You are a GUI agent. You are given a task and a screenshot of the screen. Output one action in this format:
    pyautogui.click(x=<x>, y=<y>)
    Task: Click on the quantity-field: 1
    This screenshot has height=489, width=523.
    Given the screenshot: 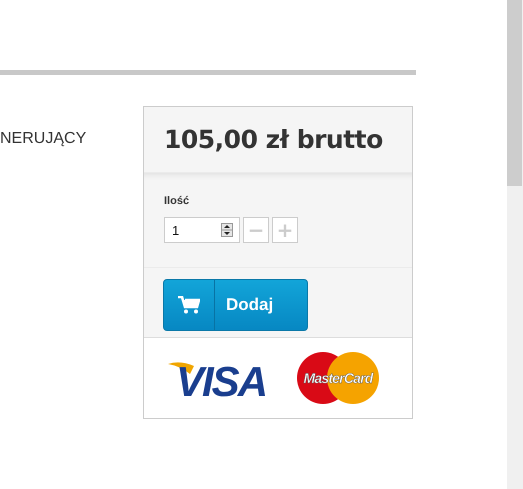 What is the action you would take?
    pyautogui.click(x=202, y=230)
    